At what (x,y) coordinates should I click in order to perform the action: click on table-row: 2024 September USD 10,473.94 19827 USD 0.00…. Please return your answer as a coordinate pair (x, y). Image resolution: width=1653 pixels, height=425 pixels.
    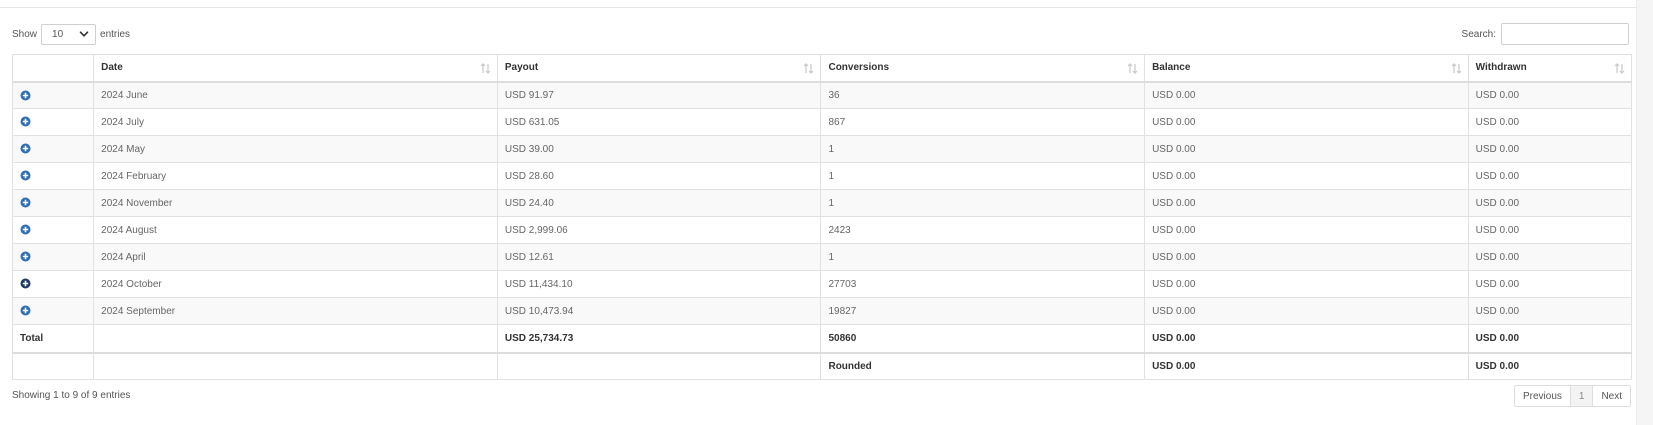
    Looking at the image, I should click on (822, 311).